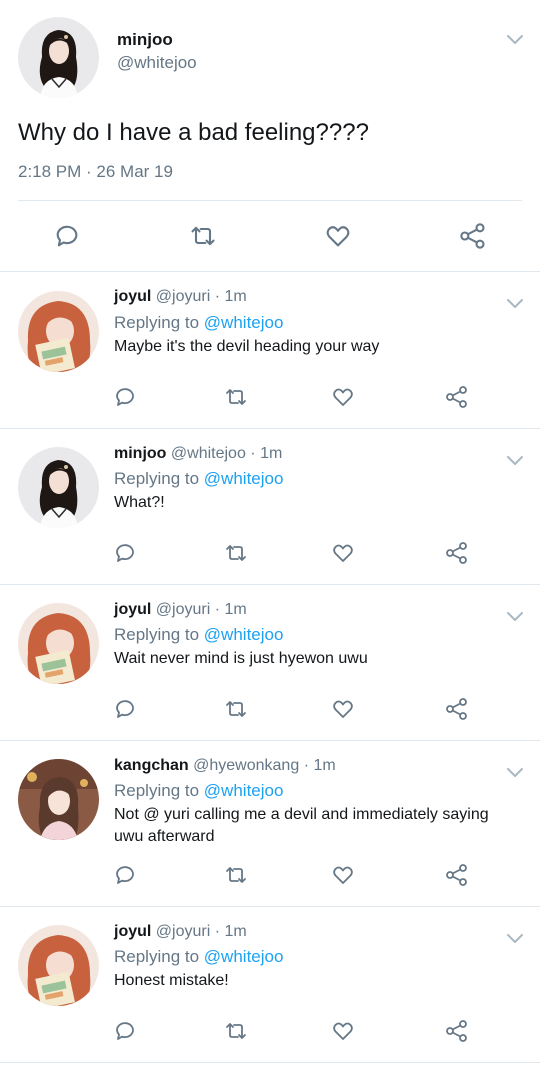 This screenshot has height=1066, width=540. I want to click on author-display-name: minjoo, so click(145, 40).